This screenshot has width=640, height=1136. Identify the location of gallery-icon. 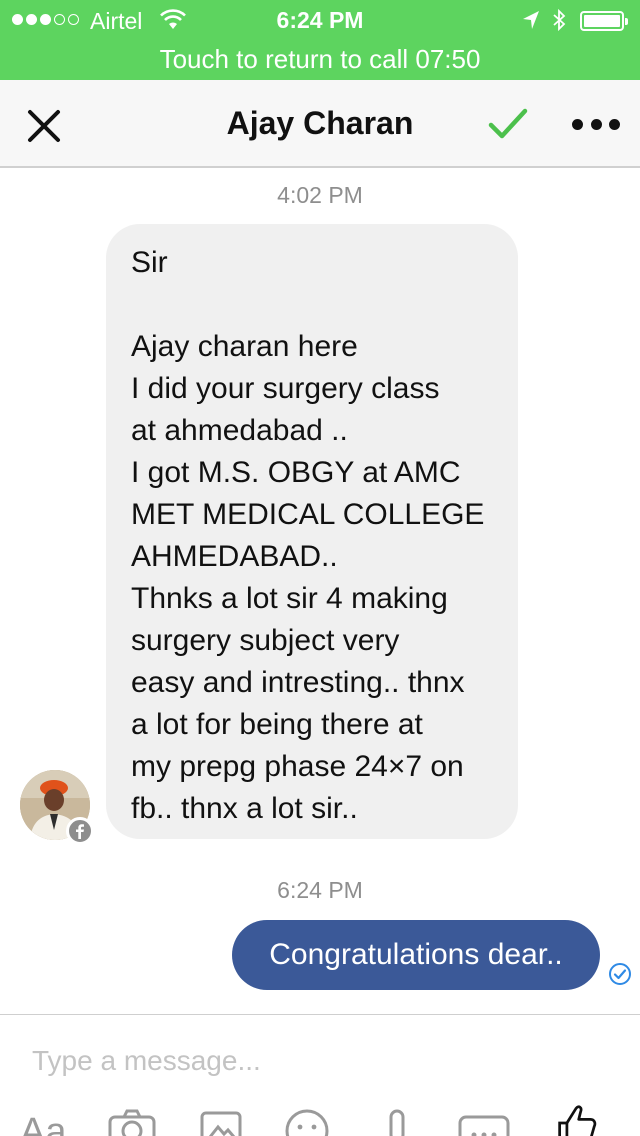
(221, 1121).